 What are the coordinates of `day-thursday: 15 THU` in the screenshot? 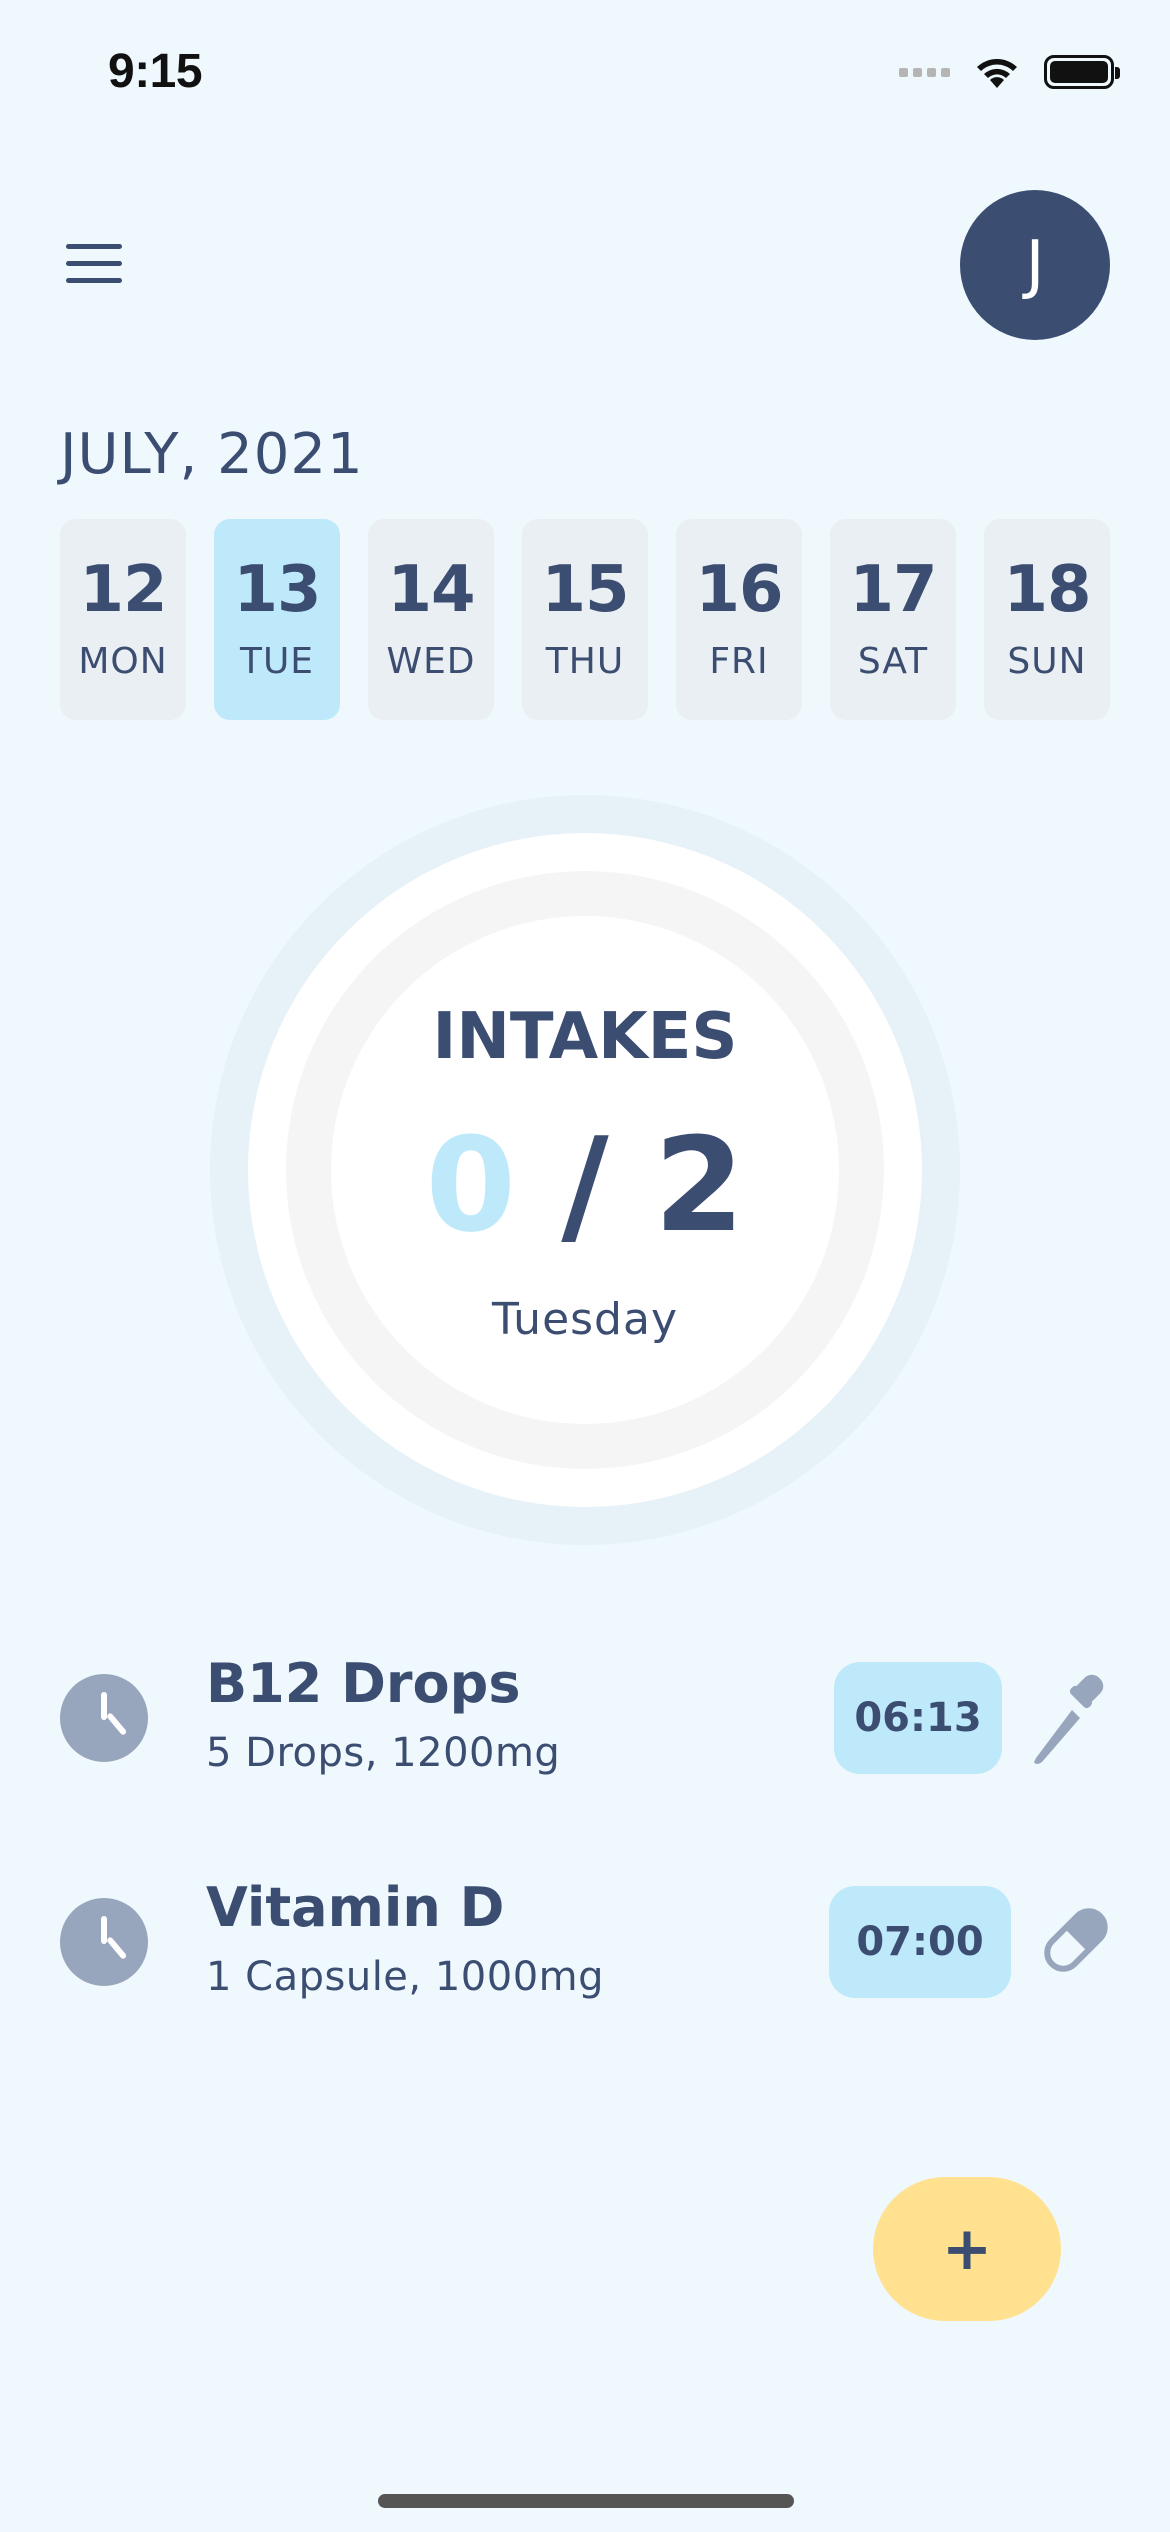 It's located at (585, 619).